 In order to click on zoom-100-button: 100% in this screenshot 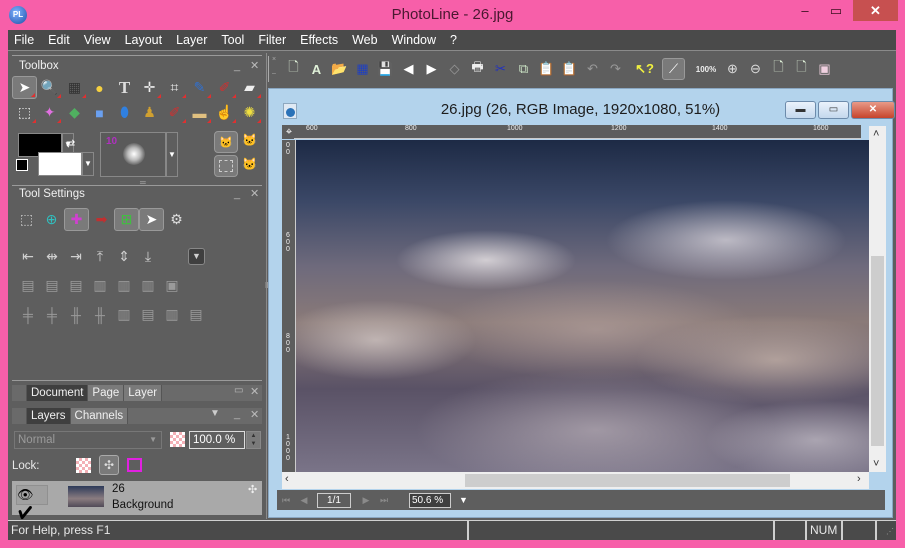, I will do `click(706, 69)`.